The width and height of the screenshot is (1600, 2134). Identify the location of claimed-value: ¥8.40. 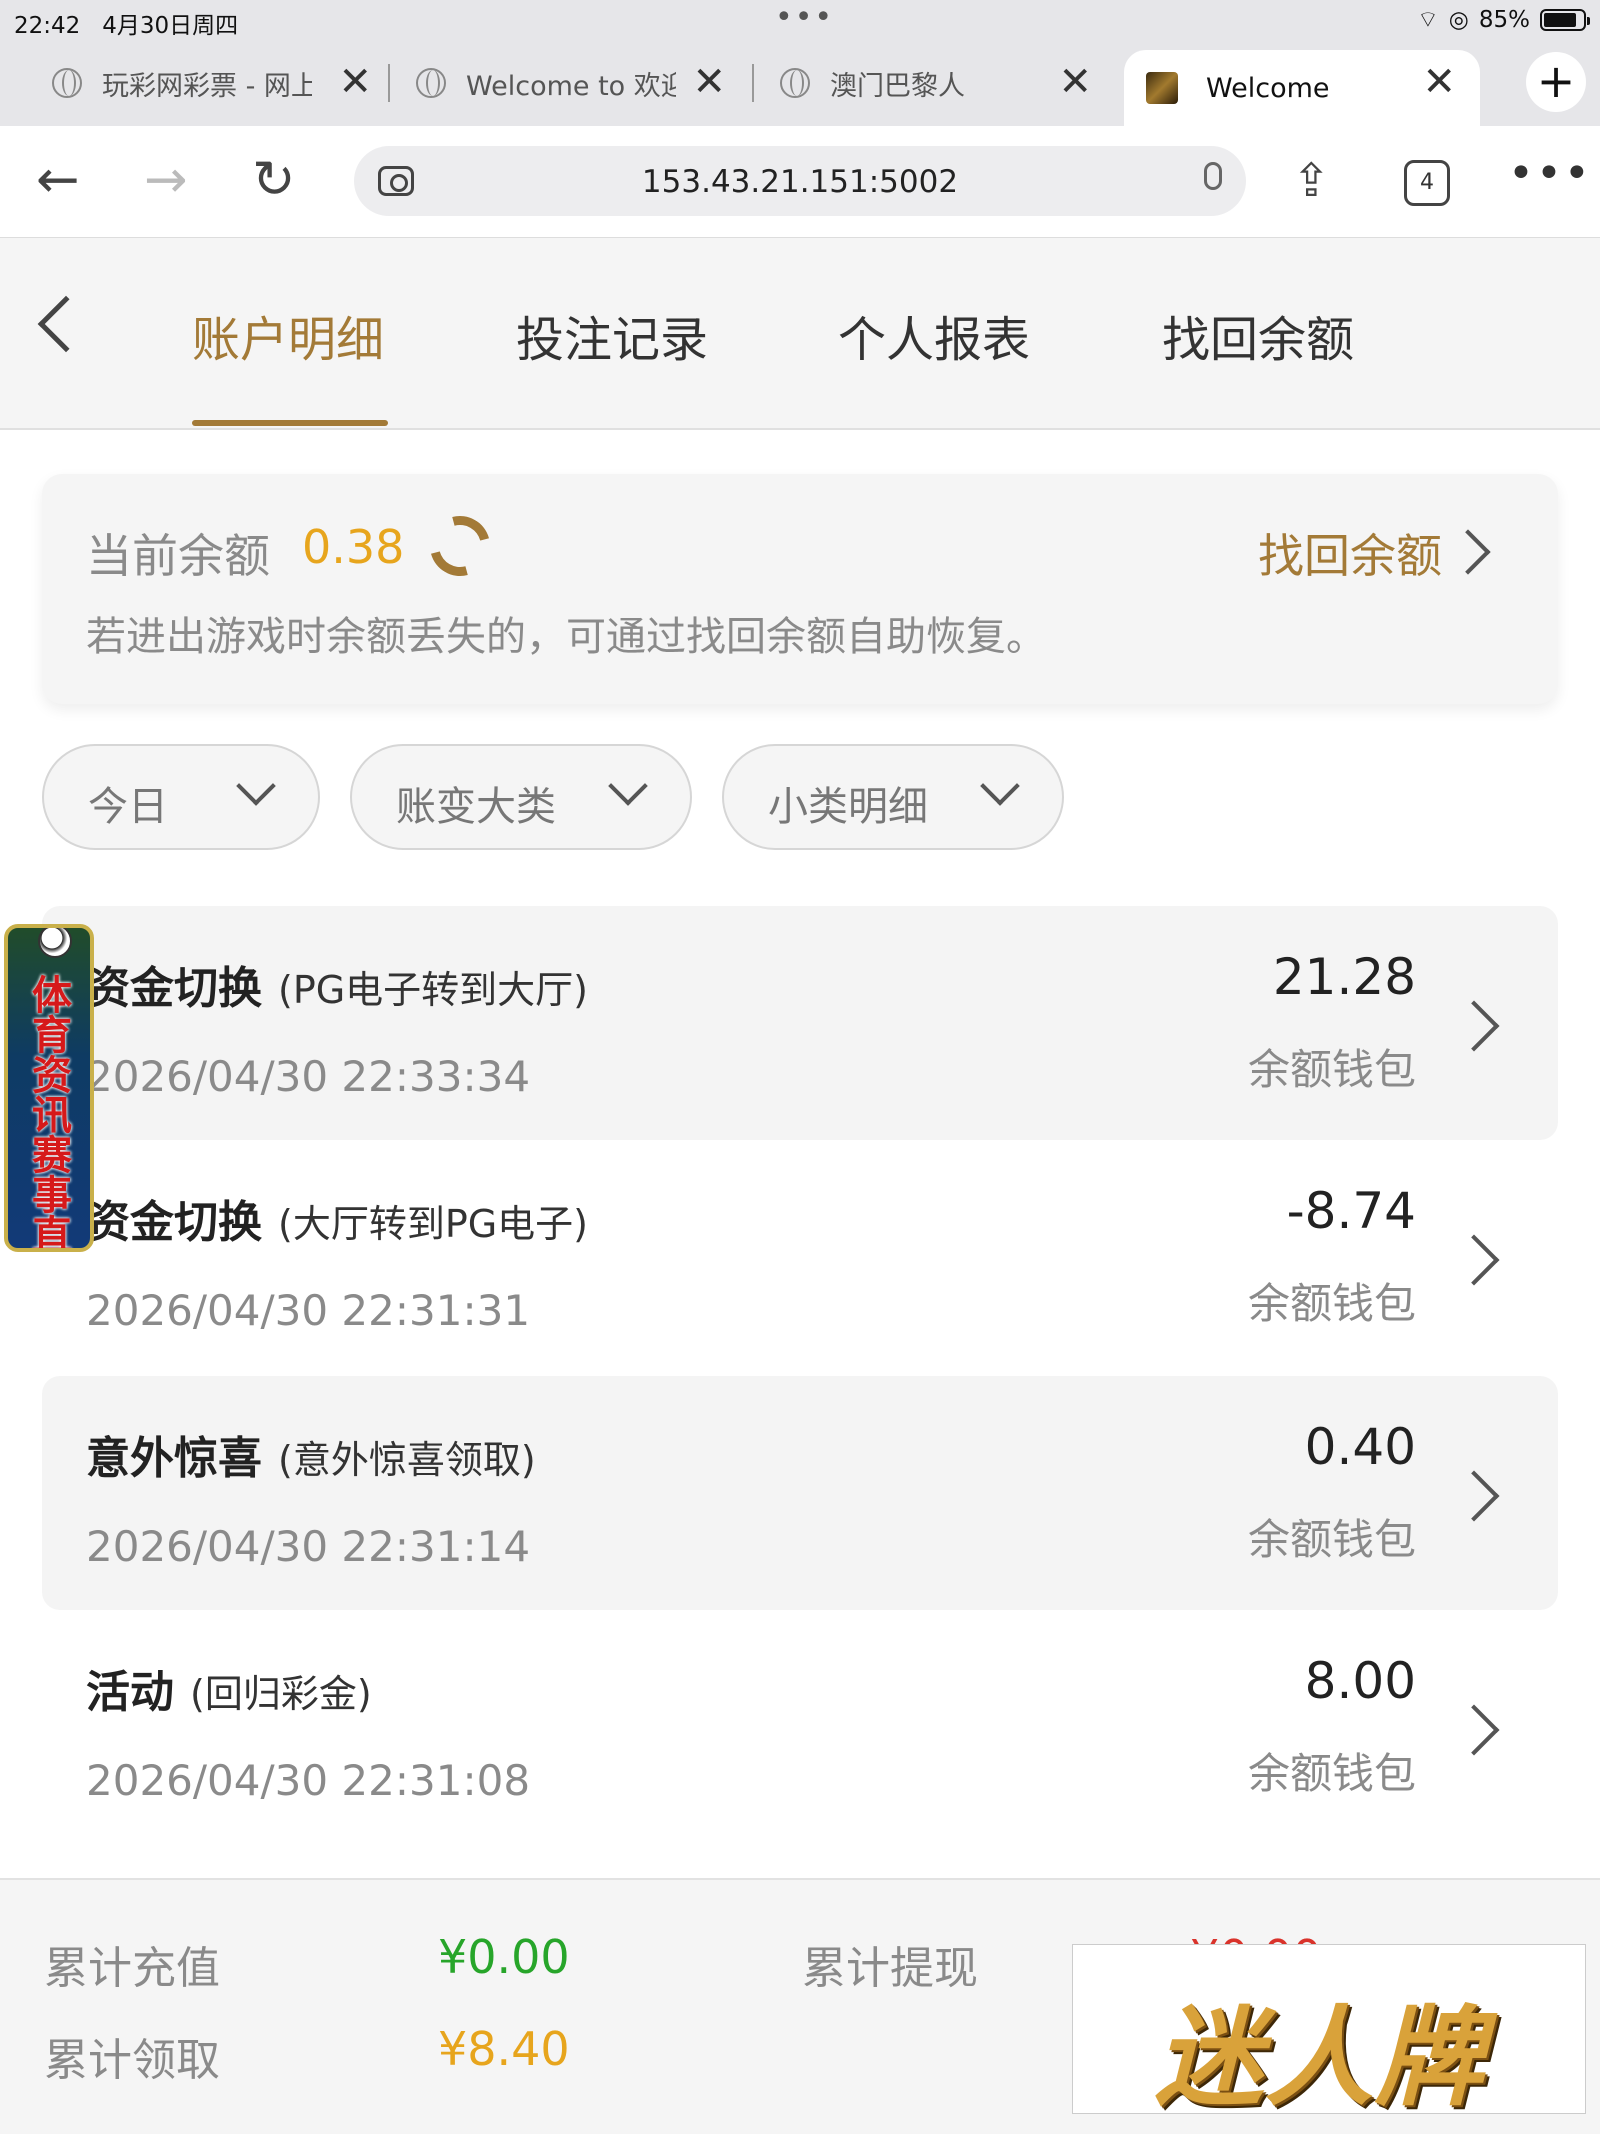
(504, 2049).